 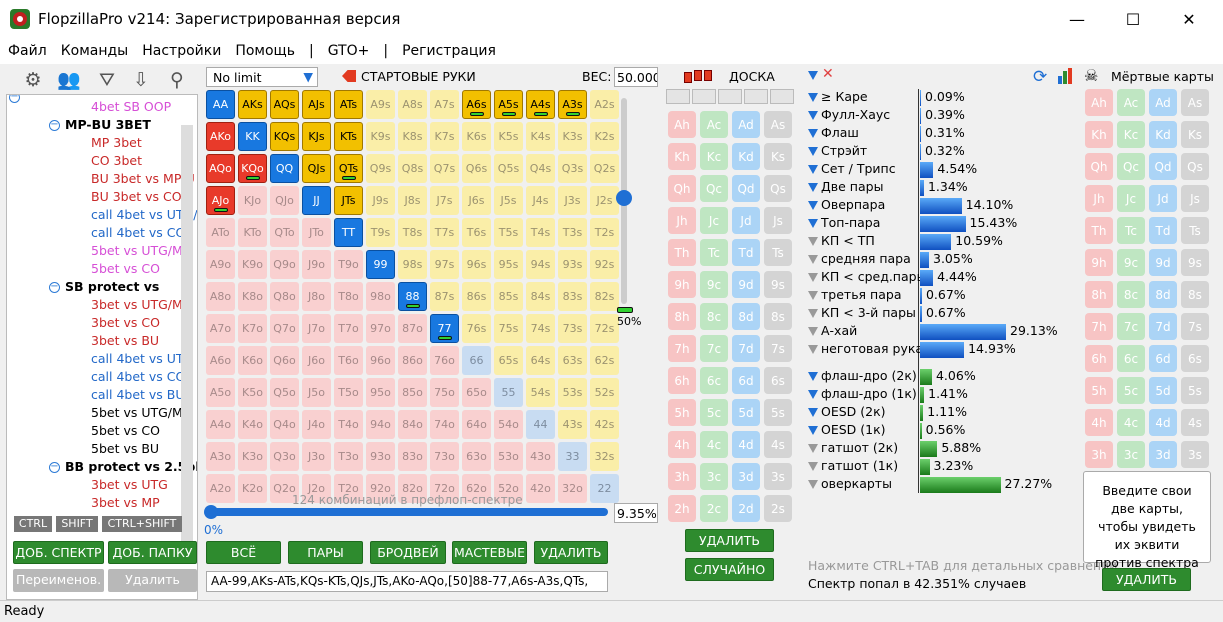 What do you see at coordinates (508, 328) in the screenshot?
I see `hand-cell: 75s` at bounding box center [508, 328].